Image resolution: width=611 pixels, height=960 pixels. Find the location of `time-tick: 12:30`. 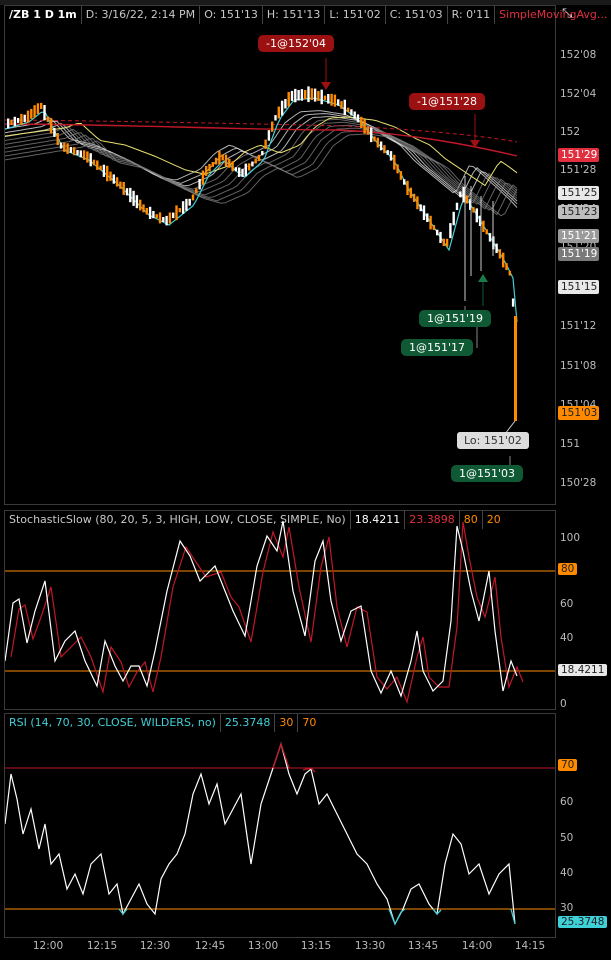

time-tick: 12:30 is located at coordinates (155, 946).